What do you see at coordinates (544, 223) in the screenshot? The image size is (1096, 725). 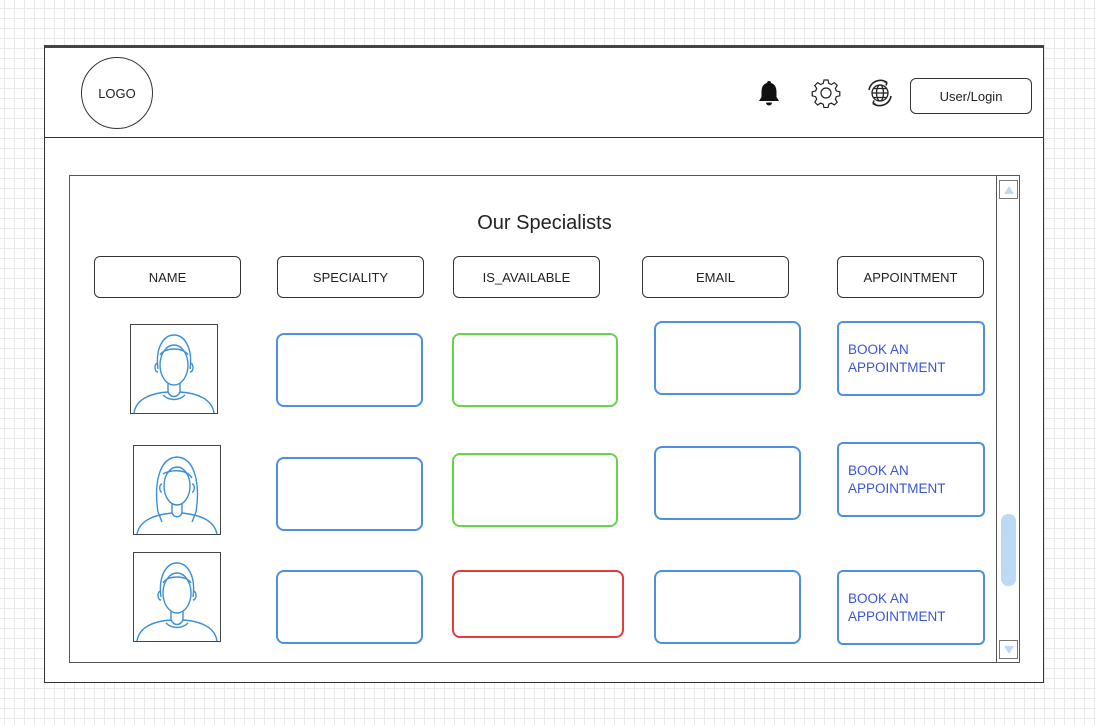 I see `page-title: Our Specialists` at bounding box center [544, 223].